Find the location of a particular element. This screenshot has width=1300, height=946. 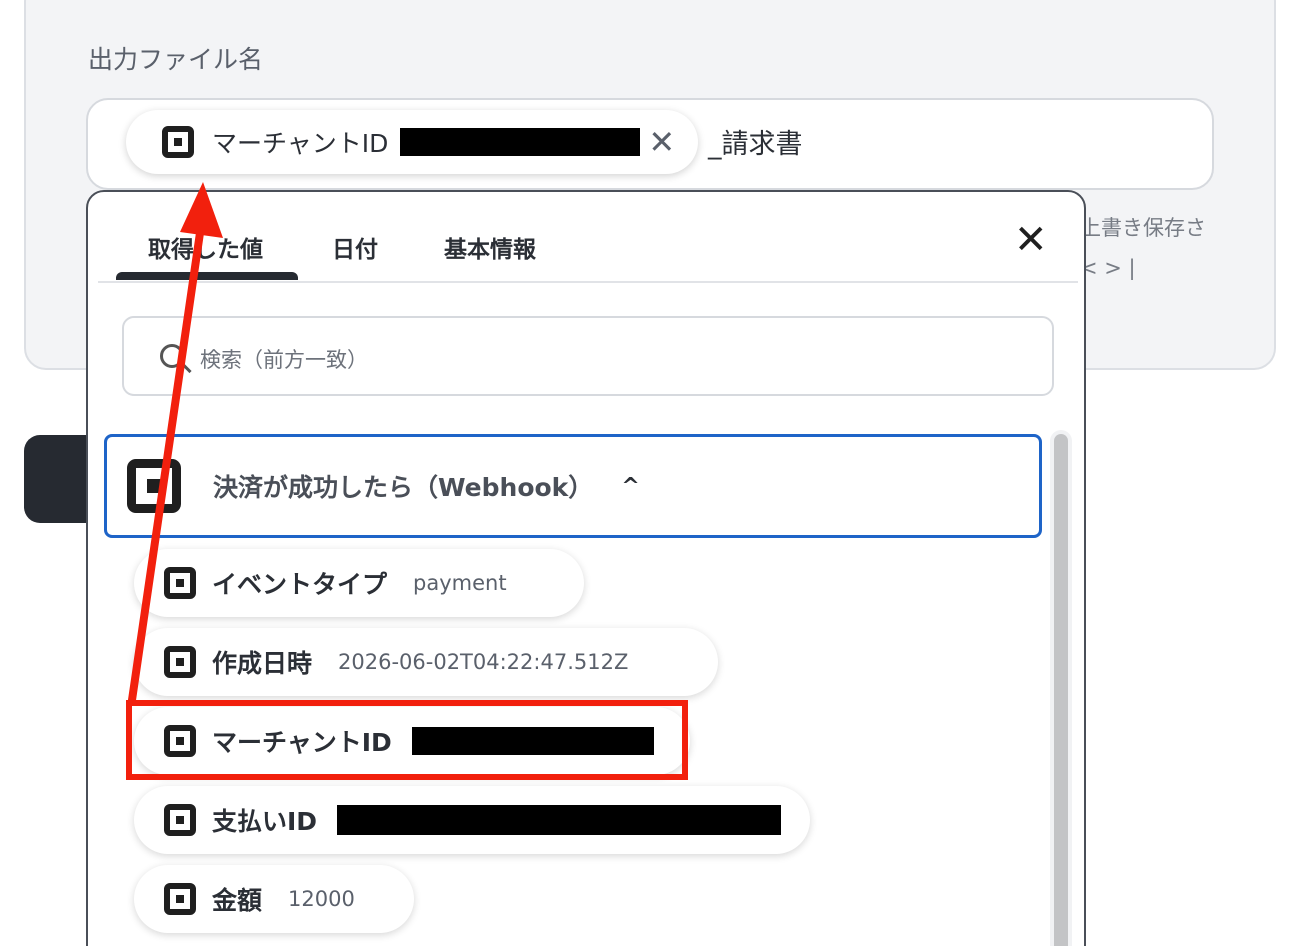

item-label: イベントタイプ is located at coordinates (300, 584).